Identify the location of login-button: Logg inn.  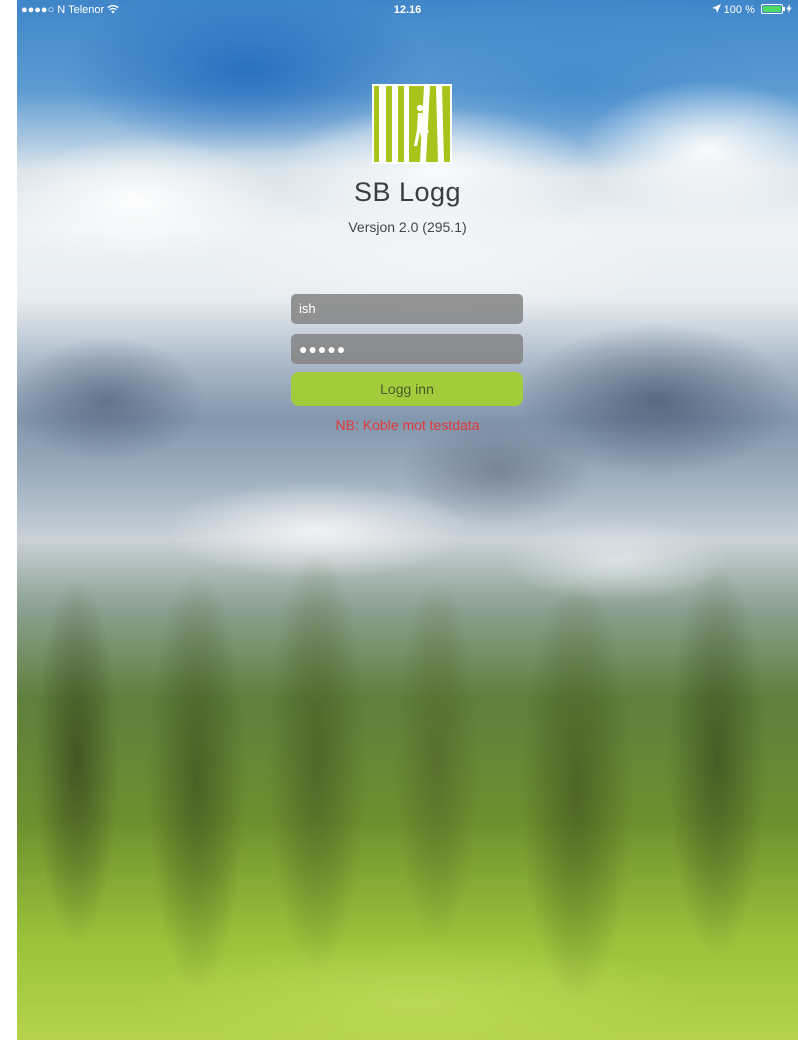
(407, 389).